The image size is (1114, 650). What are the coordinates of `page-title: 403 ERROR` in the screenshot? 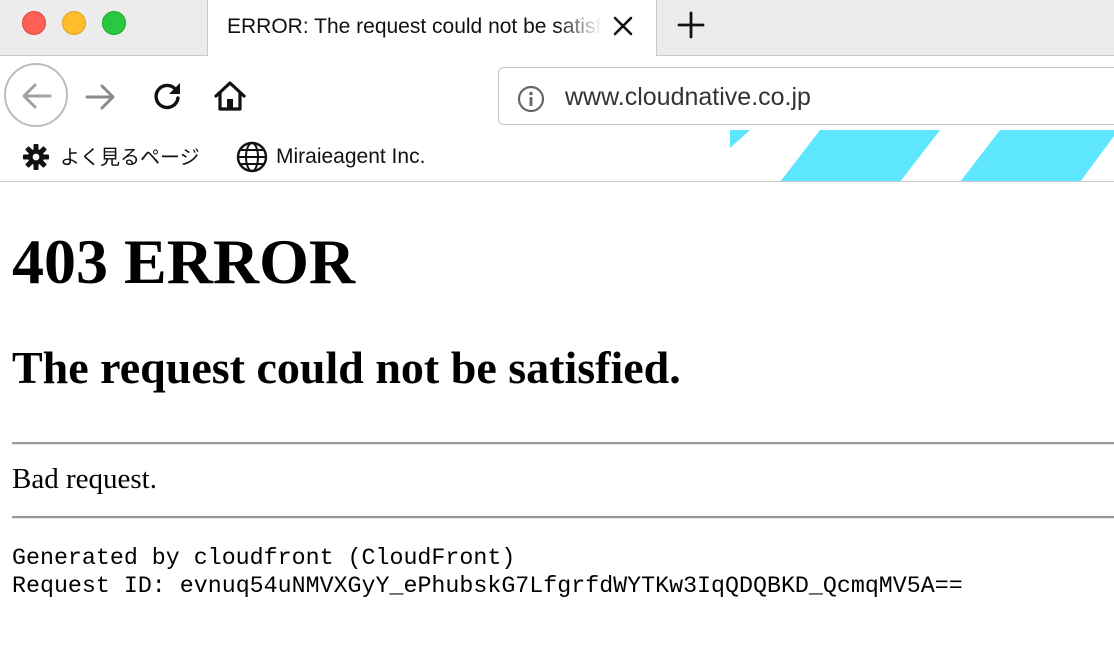 It's located at (184, 261).